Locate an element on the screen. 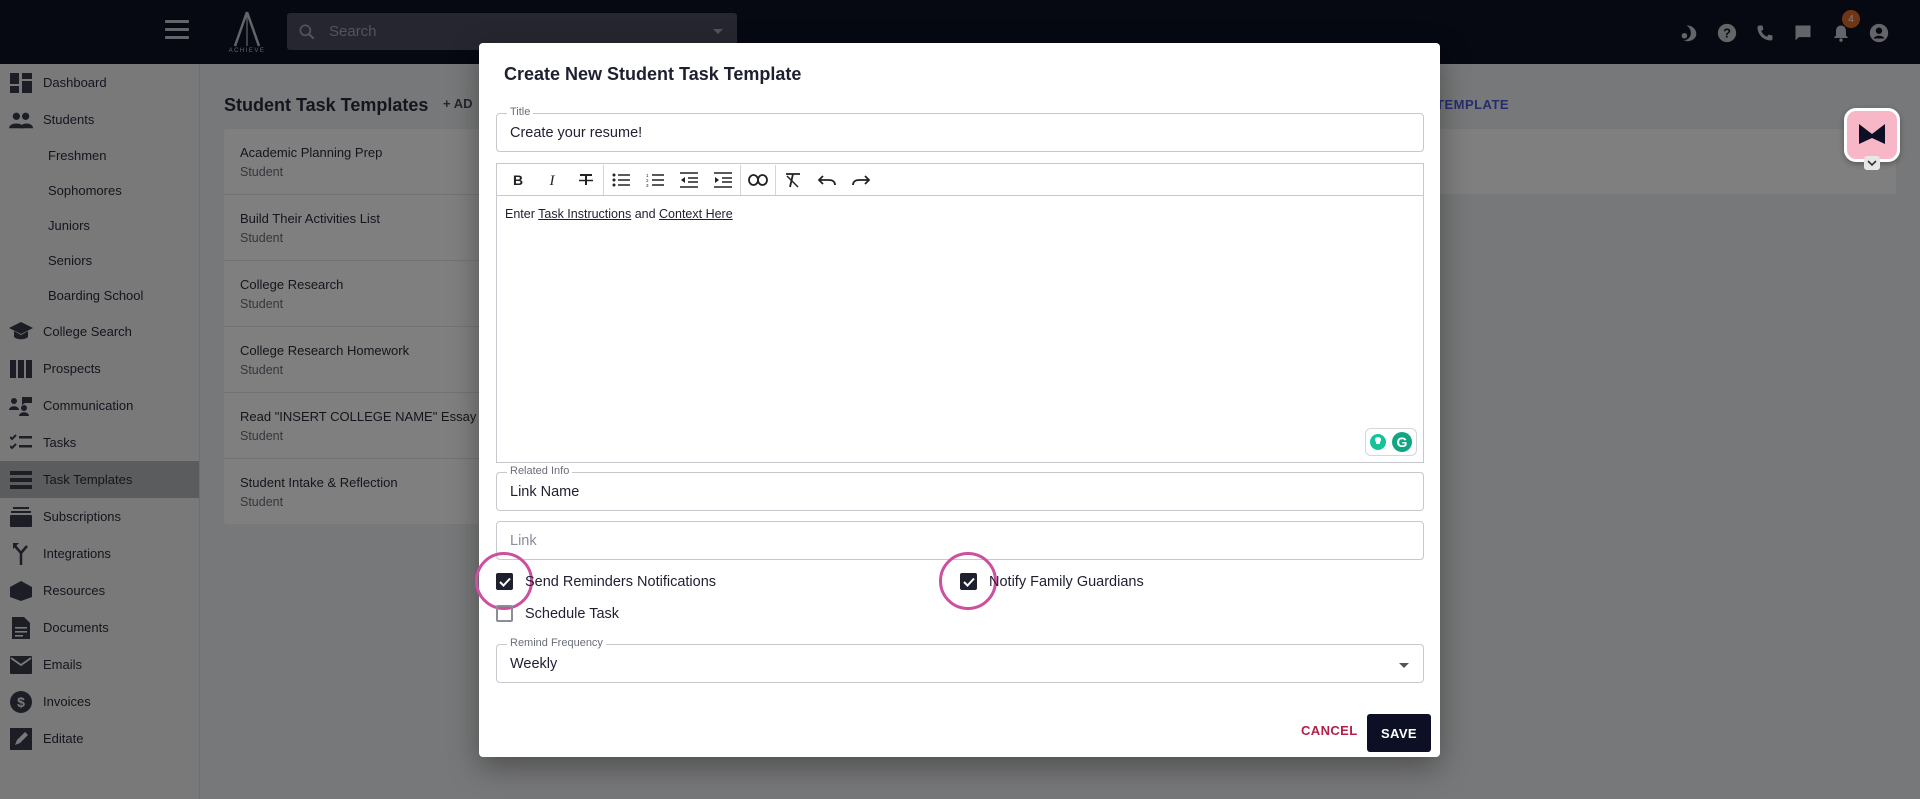 This screenshot has height=799, width=1920. dialog-title: Create New Student Task Template is located at coordinates (653, 74).